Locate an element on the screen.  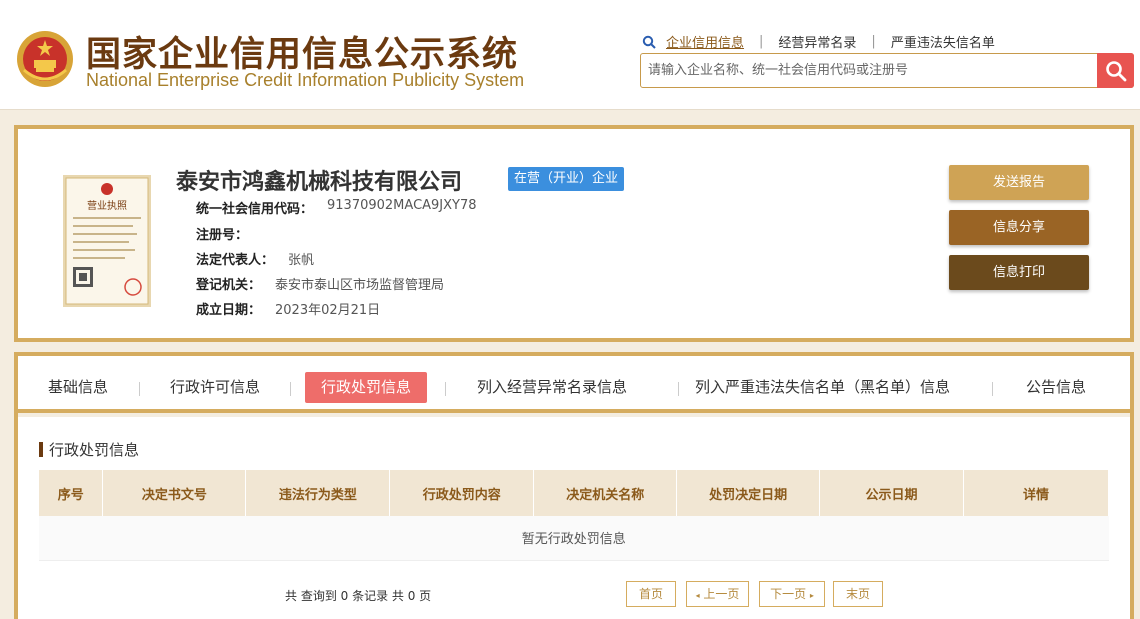
column-header: 序号 is located at coordinates (71, 493).